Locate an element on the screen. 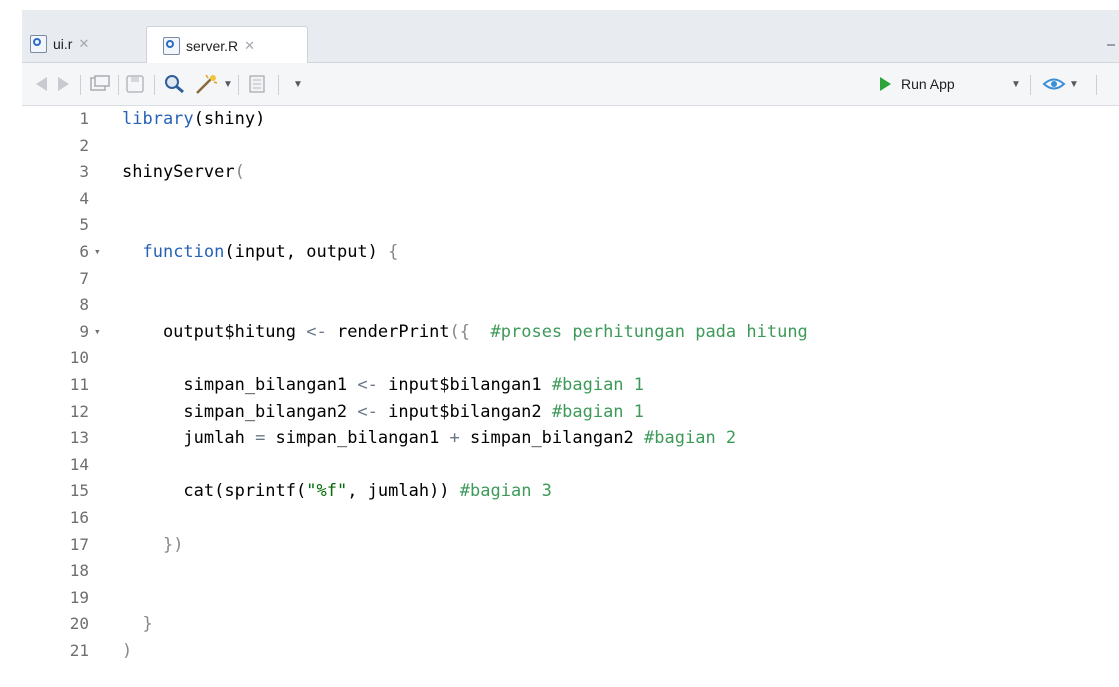 The height and width of the screenshot is (687, 1119). tab-label: ui.r is located at coordinates (63, 44).